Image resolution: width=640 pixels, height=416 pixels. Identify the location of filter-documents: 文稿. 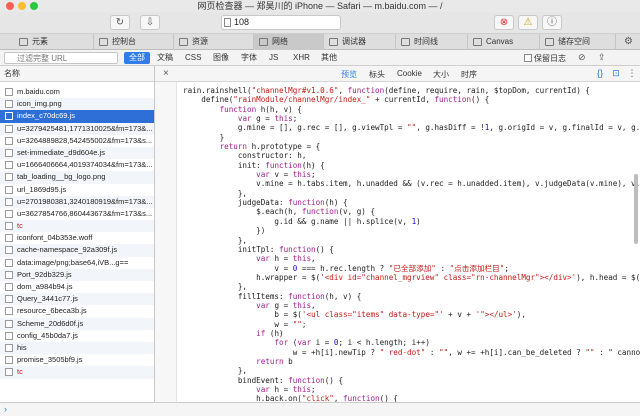
(165, 58).